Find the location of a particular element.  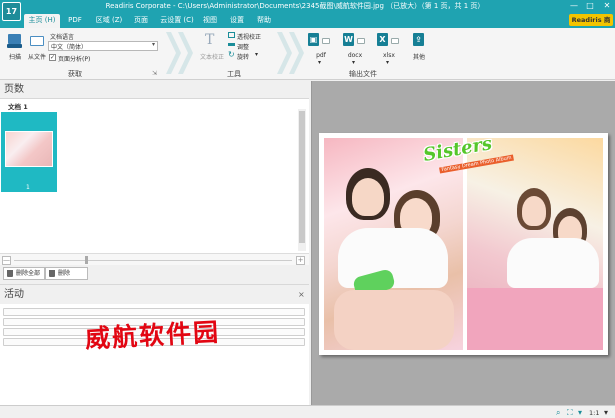

rotate-label: 旋转 is located at coordinates (243, 57).